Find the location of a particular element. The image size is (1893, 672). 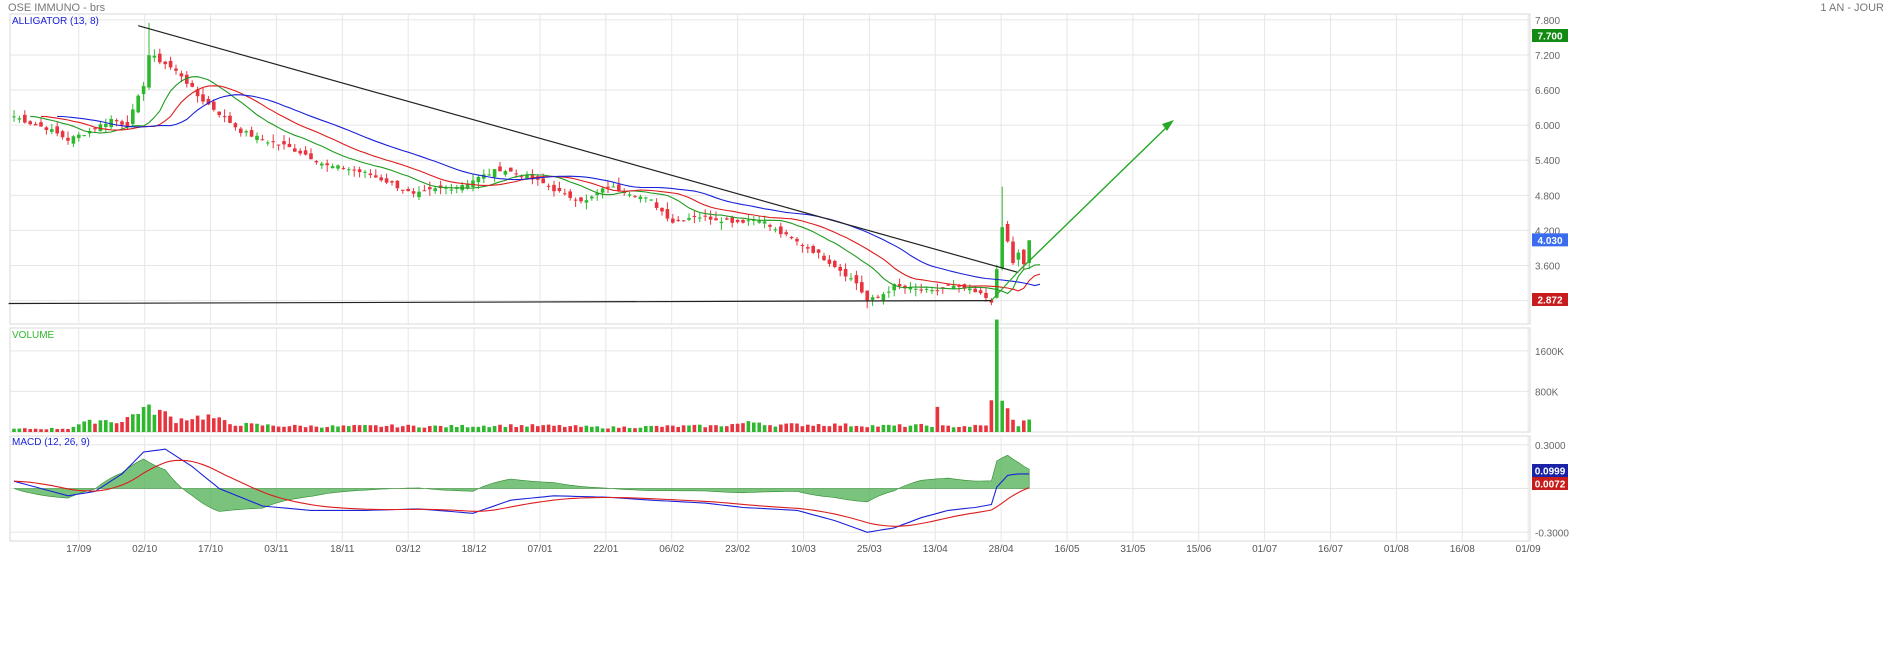

x-tick-label: 16/07 is located at coordinates (1330, 549).